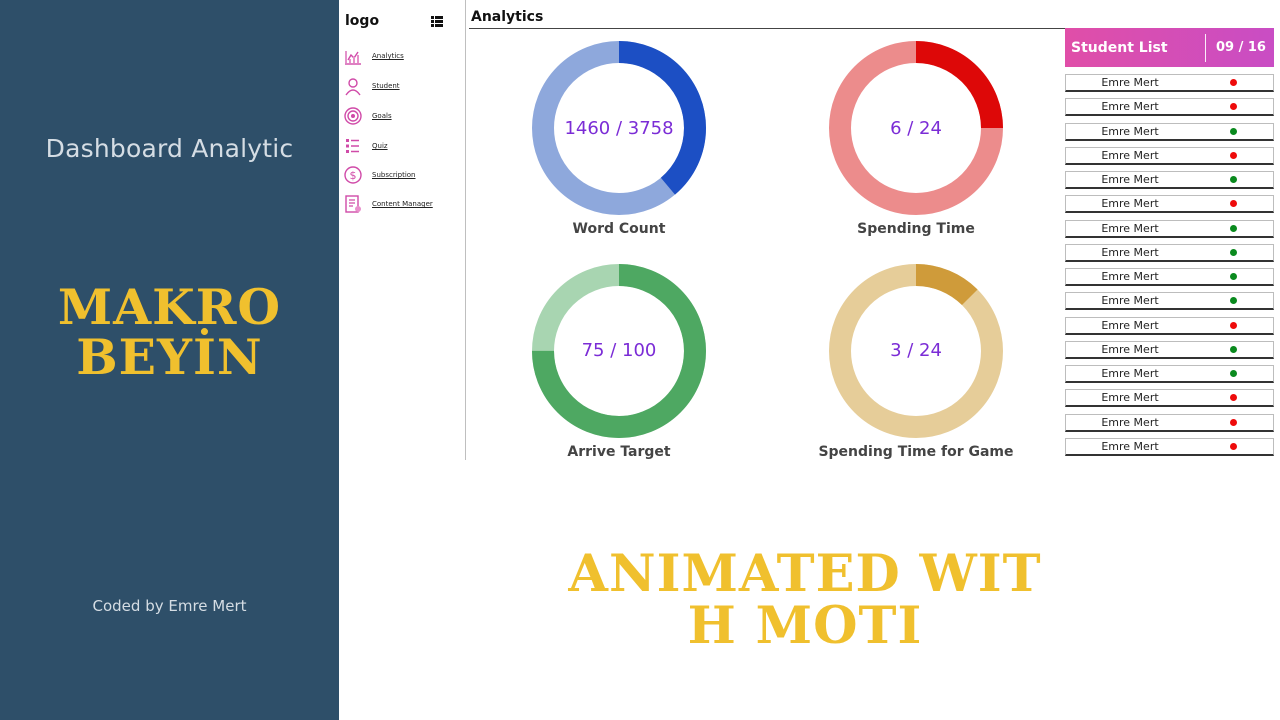 This screenshot has width=1280, height=720. I want to click on target-icon, so click(353, 116).